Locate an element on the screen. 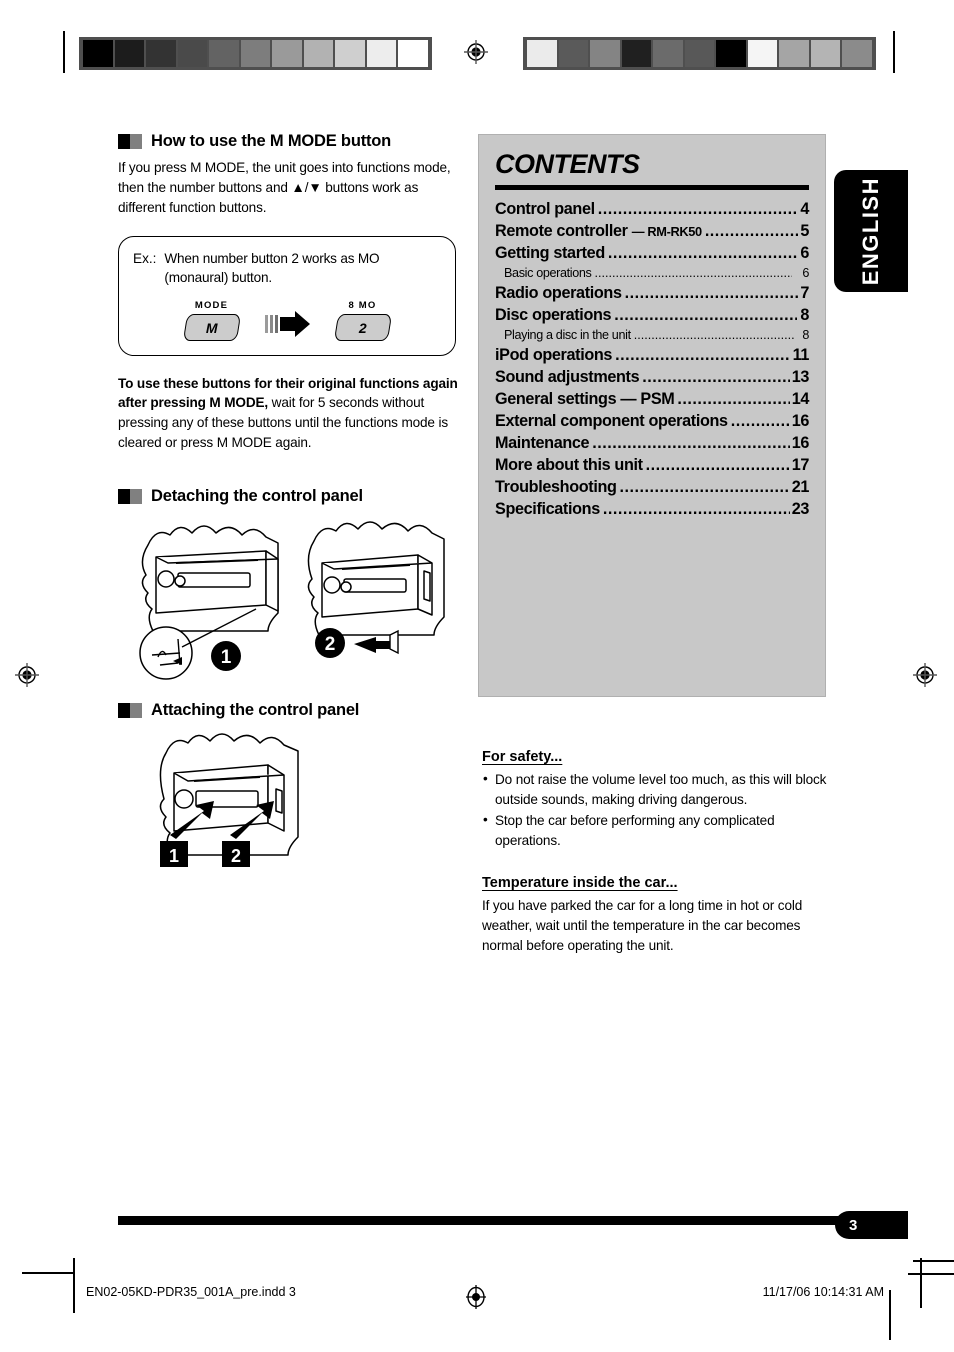 This screenshot has width=954, height=1352. contents-entry-title: Maintenance is located at coordinates (542, 443).